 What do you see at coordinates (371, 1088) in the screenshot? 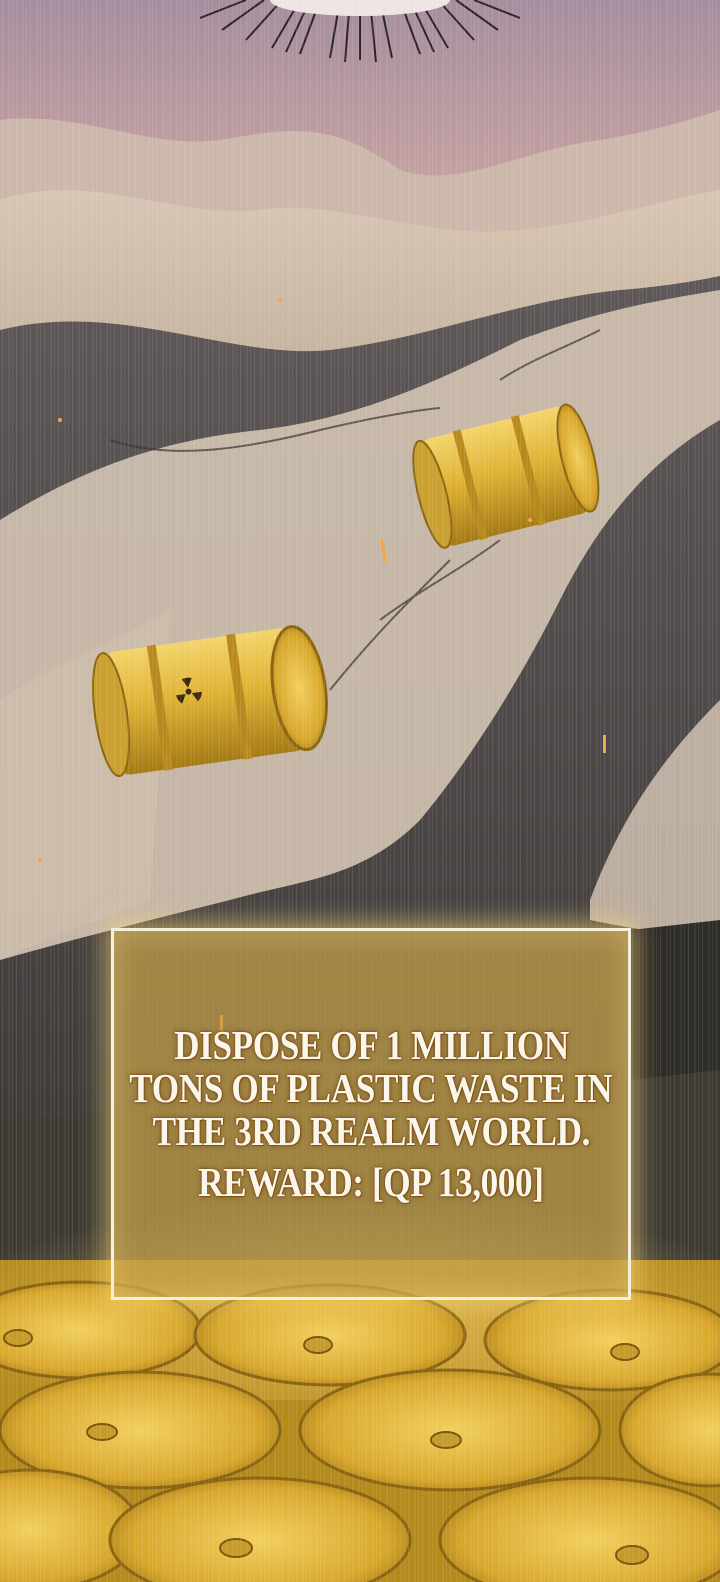
I see `quest-text-line-2: TONS OF PLASTIC WASTE IN` at bounding box center [371, 1088].